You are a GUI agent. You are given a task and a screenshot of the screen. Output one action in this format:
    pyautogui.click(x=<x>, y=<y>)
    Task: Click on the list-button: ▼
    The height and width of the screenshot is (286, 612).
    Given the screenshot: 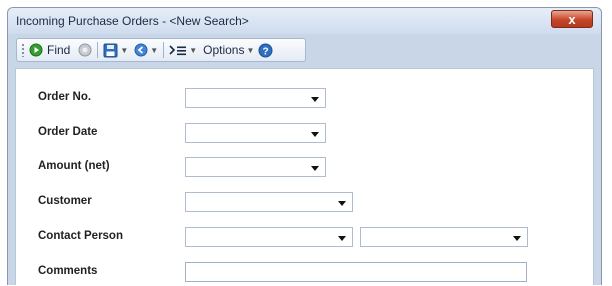 What is the action you would take?
    pyautogui.click(x=183, y=50)
    